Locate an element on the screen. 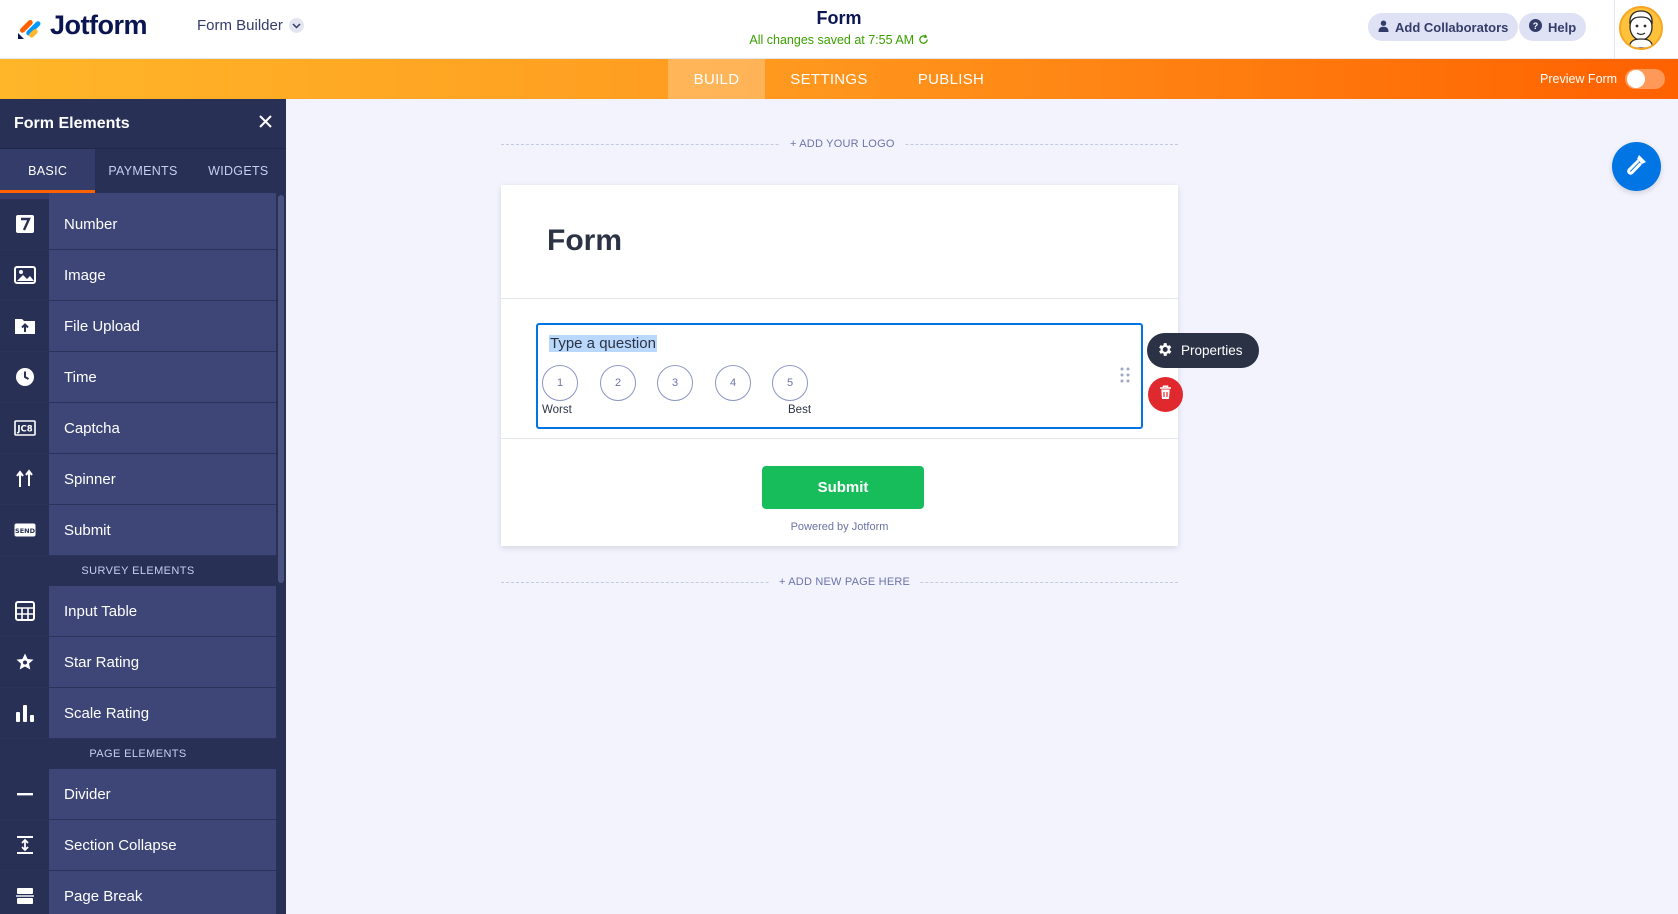 Image resolution: width=1678 pixels, height=914 pixels. tab-payments: PAYMENTS is located at coordinates (142, 171).